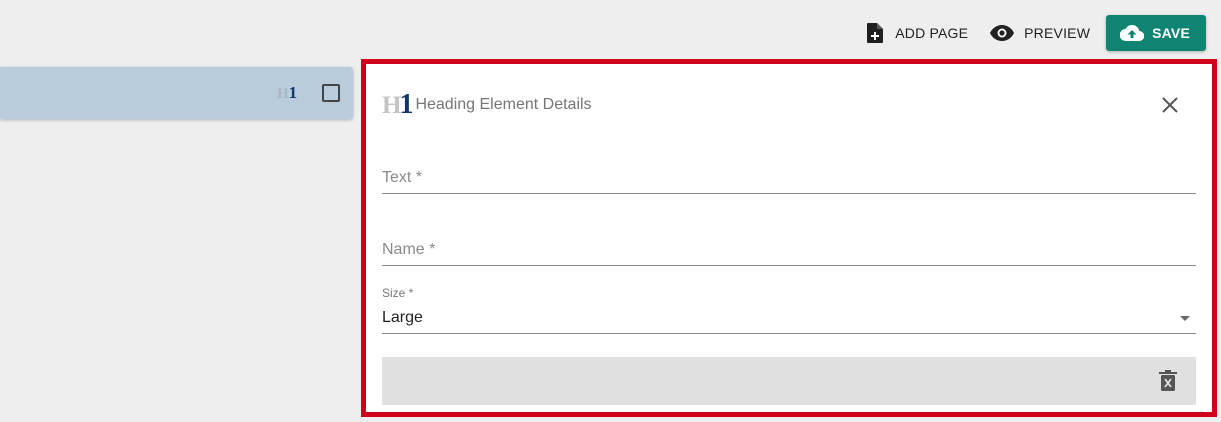  I want to click on save-label: SAVE, so click(1171, 32).